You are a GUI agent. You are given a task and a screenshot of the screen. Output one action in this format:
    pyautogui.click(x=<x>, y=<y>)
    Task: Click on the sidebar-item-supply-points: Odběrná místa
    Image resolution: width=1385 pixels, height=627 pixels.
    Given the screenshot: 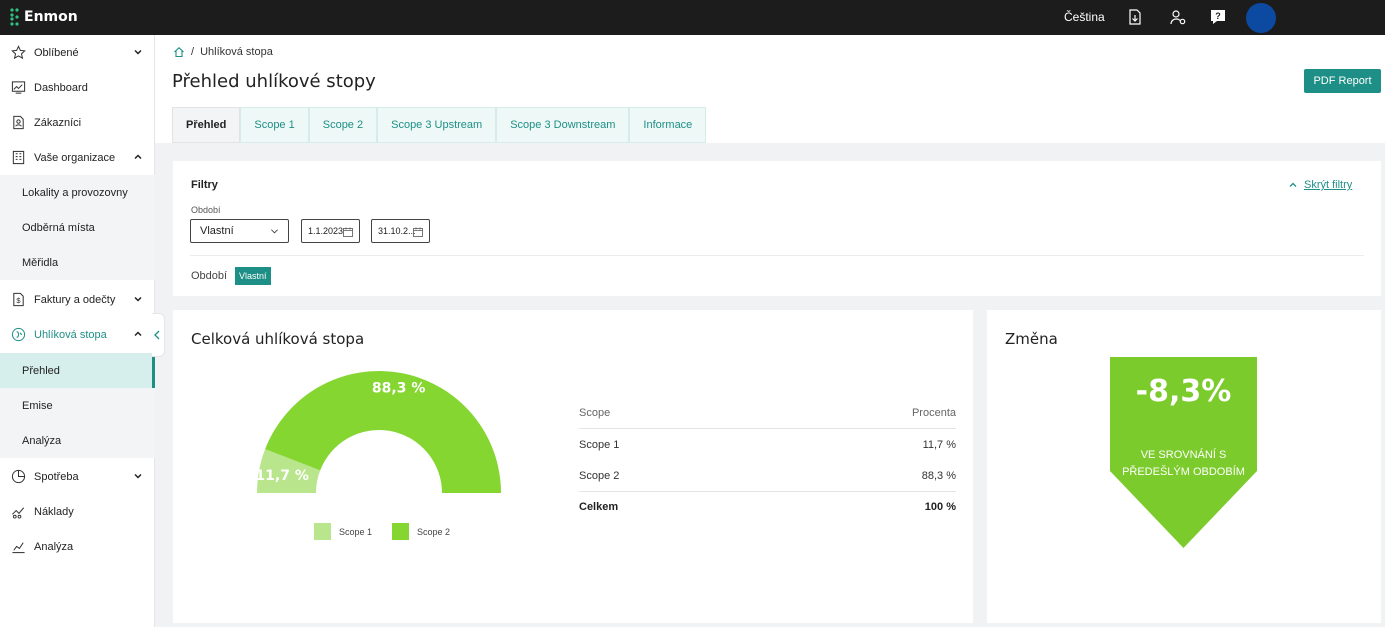 What is the action you would take?
    pyautogui.click(x=77, y=227)
    